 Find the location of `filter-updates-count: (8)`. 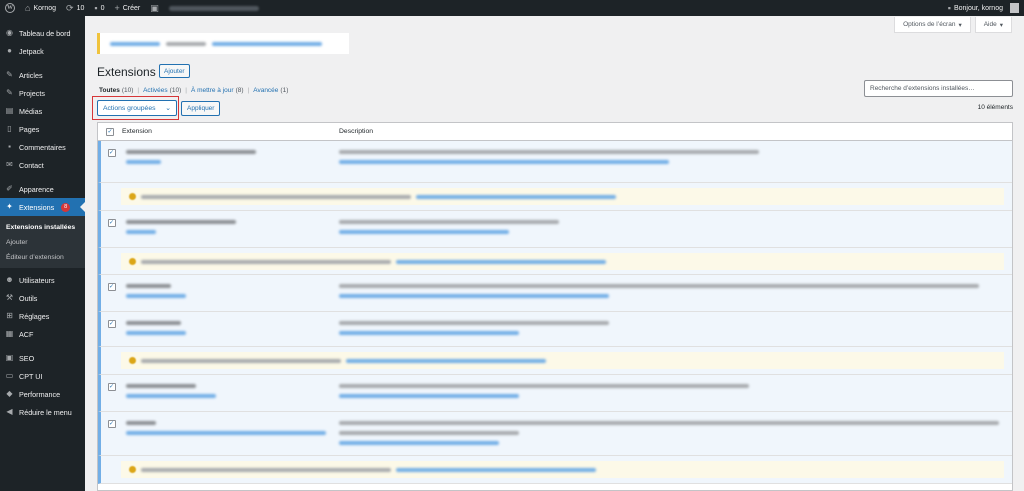

filter-updates-count: (8) is located at coordinates (239, 90).